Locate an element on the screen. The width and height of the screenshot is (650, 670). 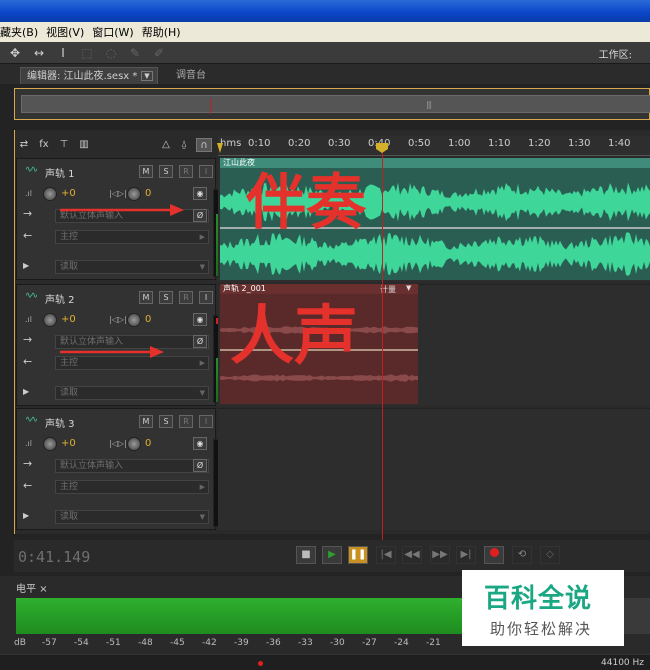
stereo-button: ◉ is located at coordinates (200, 443).